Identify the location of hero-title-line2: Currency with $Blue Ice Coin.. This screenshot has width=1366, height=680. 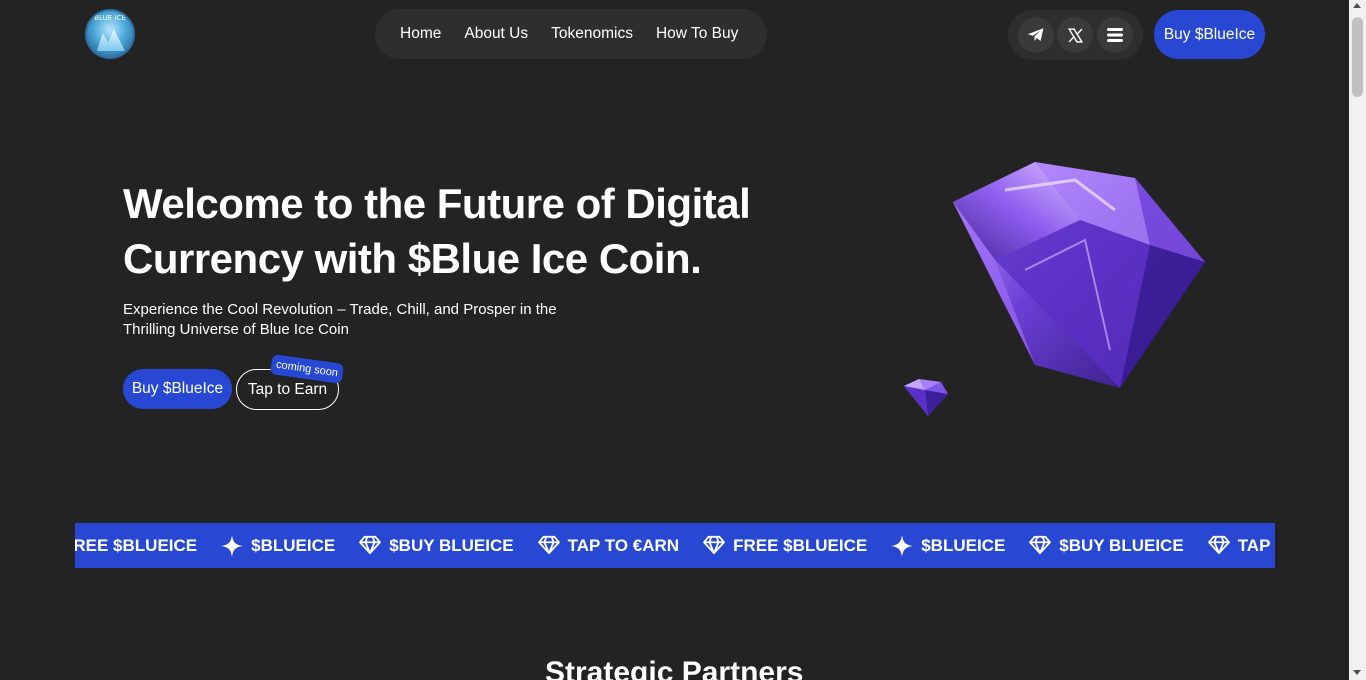
(412, 258).